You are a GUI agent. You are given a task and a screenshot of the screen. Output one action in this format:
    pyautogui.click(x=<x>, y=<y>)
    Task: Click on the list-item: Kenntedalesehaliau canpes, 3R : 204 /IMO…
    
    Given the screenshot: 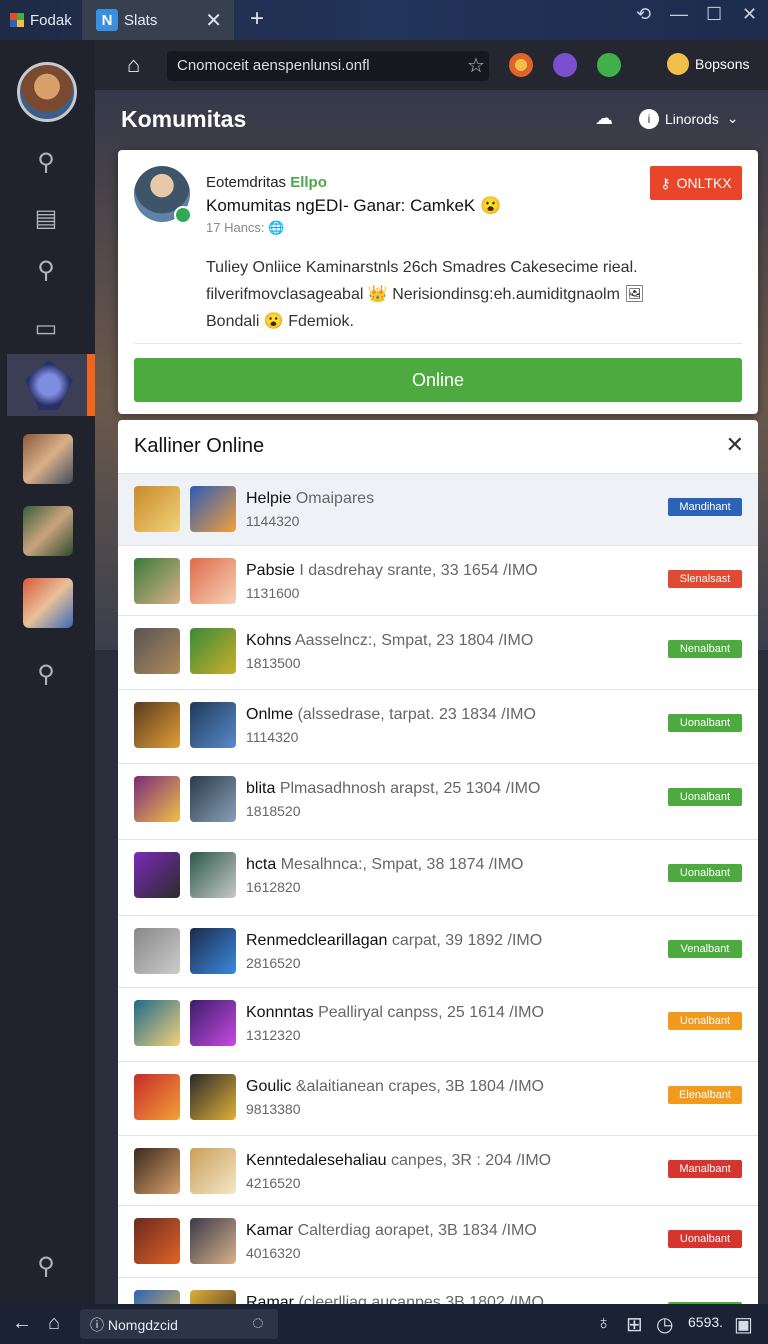 What is the action you would take?
    pyautogui.click(x=438, y=1171)
    